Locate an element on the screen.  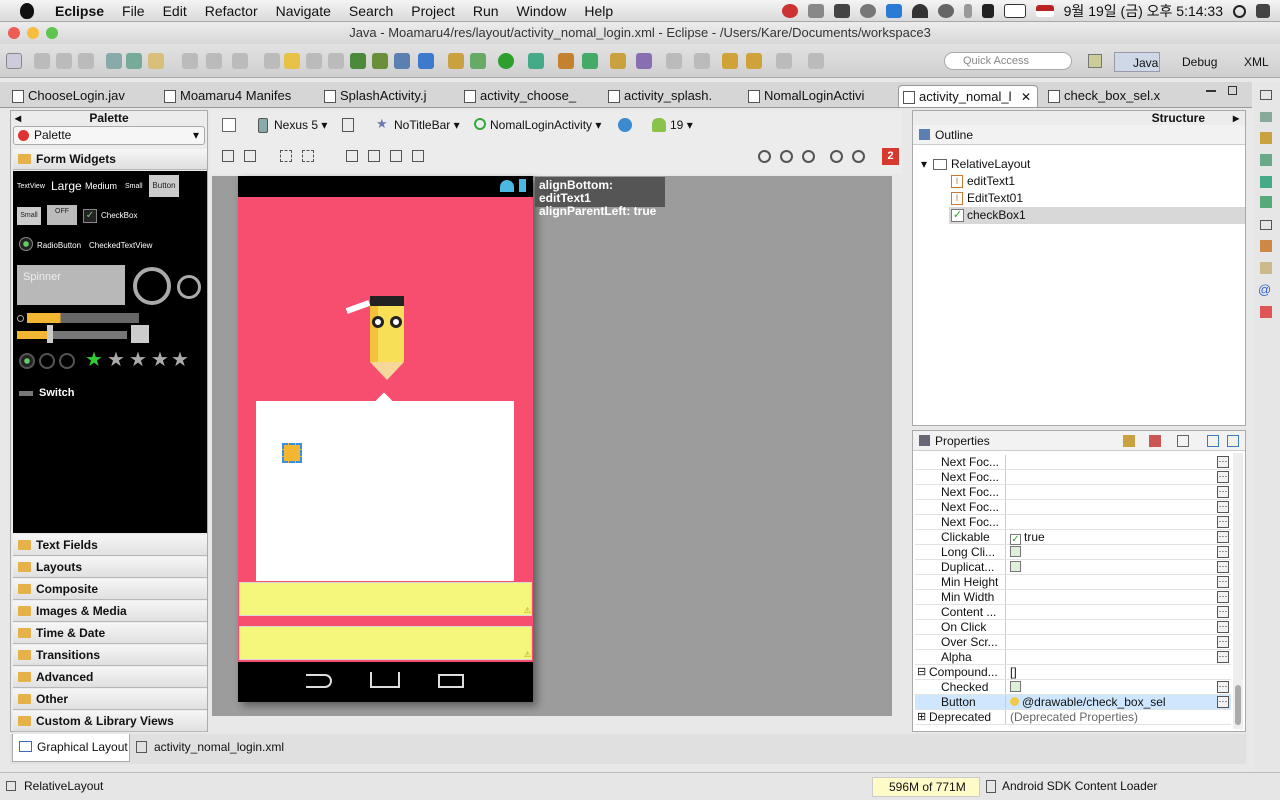
resume-icon is located at coordinates (272, 61).